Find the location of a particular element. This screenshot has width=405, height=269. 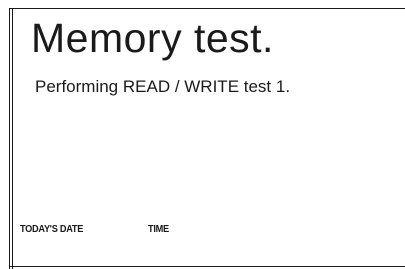

frame-left-border-inner is located at coordinates (12, 138).